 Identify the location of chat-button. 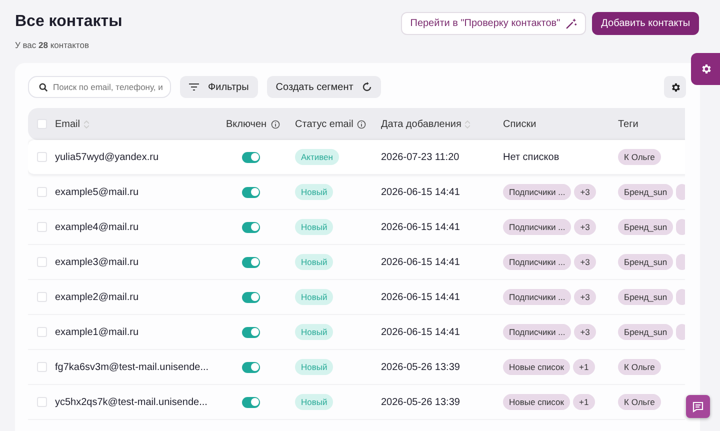
(698, 406).